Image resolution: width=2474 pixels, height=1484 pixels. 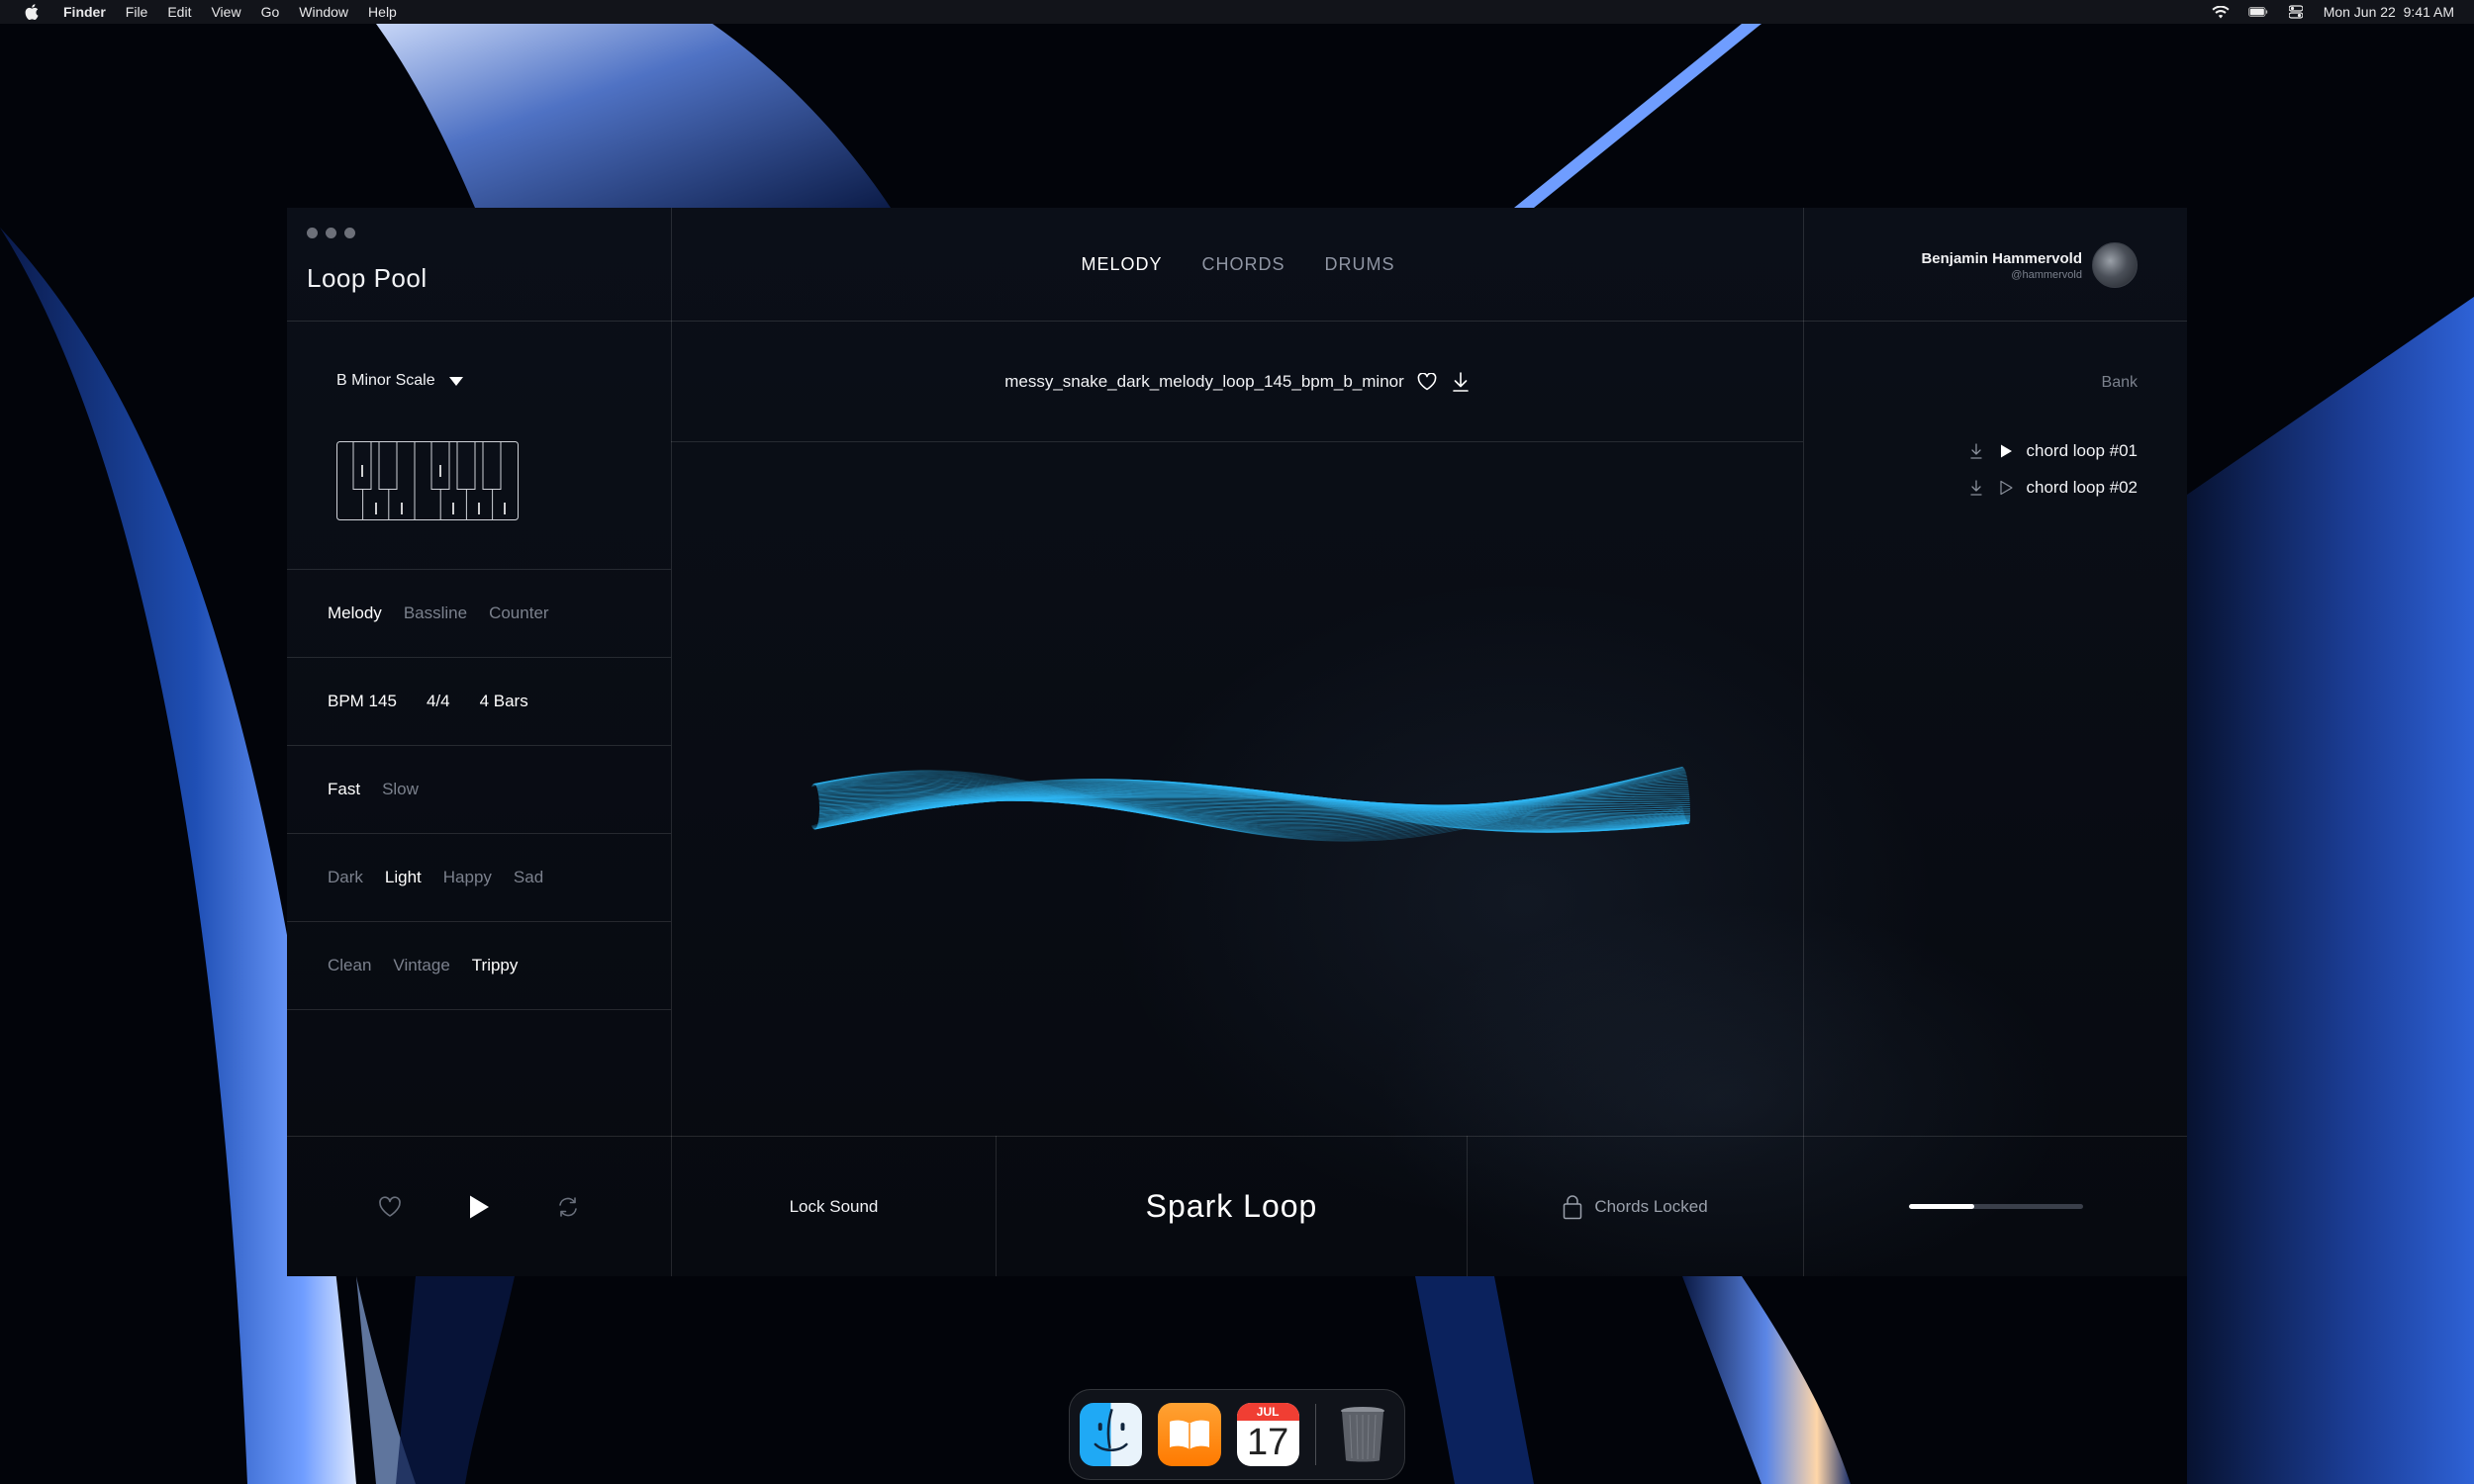 What do you see at coordinates (480, 613) in the screenshot?
I see `part-selector: Melody Bassline Counter` at bounding box center [480, 613].